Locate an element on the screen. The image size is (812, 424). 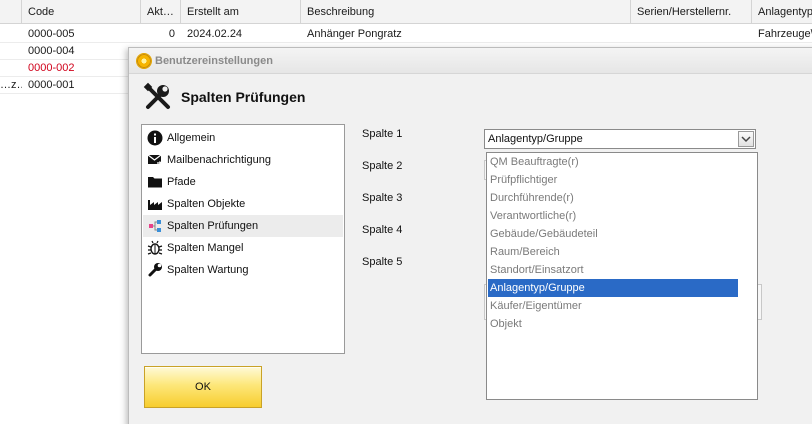
ok-button: OK is located at coordinates (203, 387).